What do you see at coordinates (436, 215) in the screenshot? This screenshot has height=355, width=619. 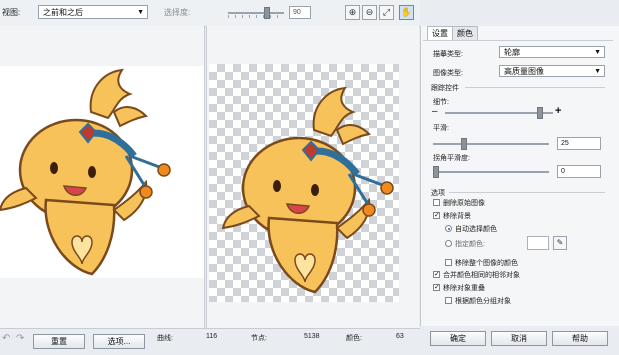 I see `remove-background-checkbox: ✓` at bounding box center [436, 215].